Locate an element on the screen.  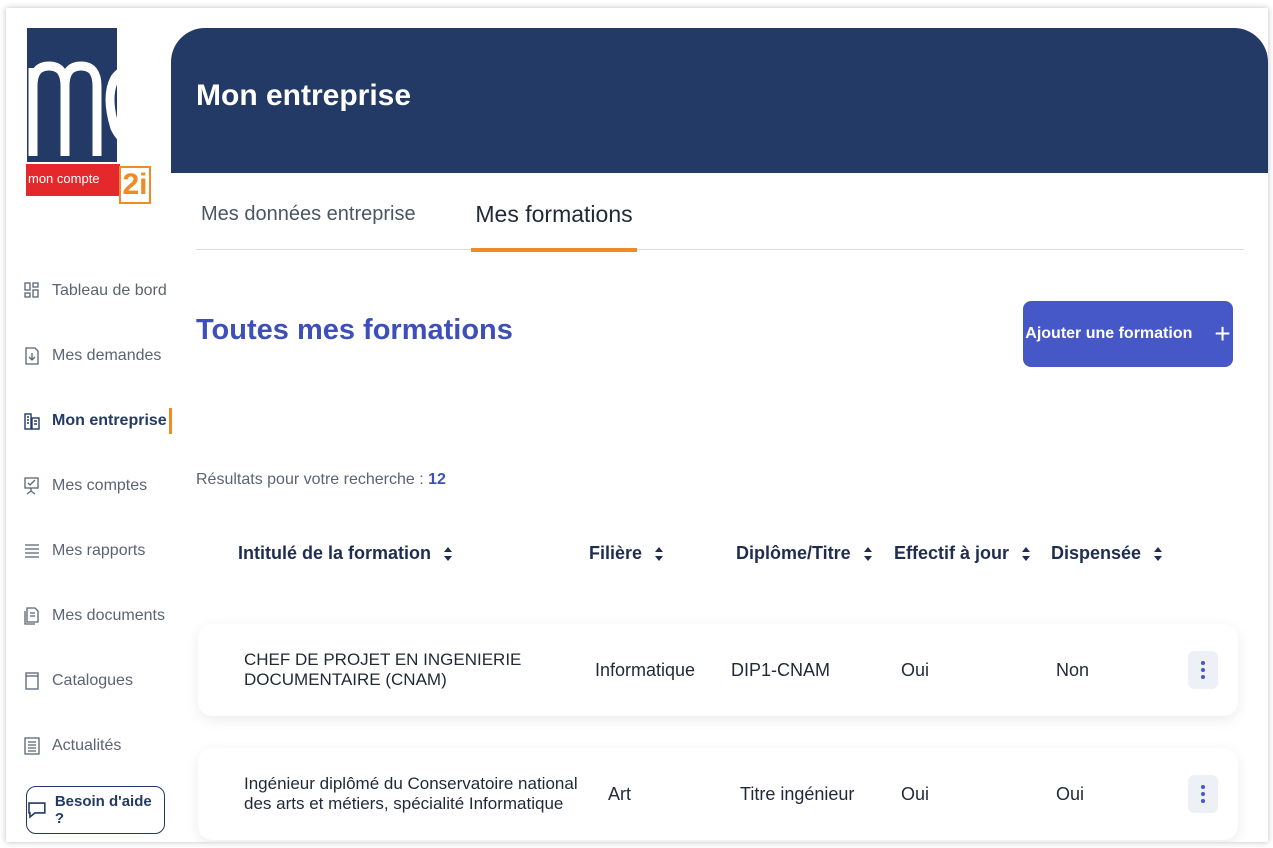
tab-mes-donnees-entreprise: Mes données entreprise is located at coordinates (308, 221).